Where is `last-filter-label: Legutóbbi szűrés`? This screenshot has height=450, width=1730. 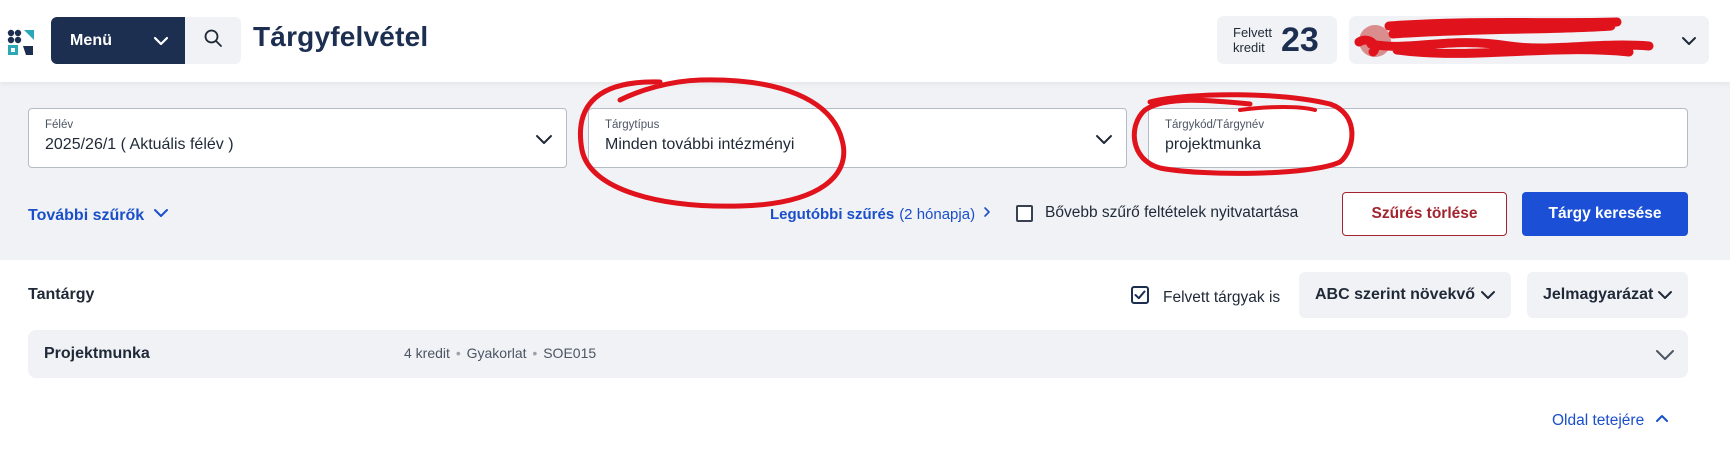
last-filter-label: Legutóbbi szűrés is located at coordinates (832, 214).